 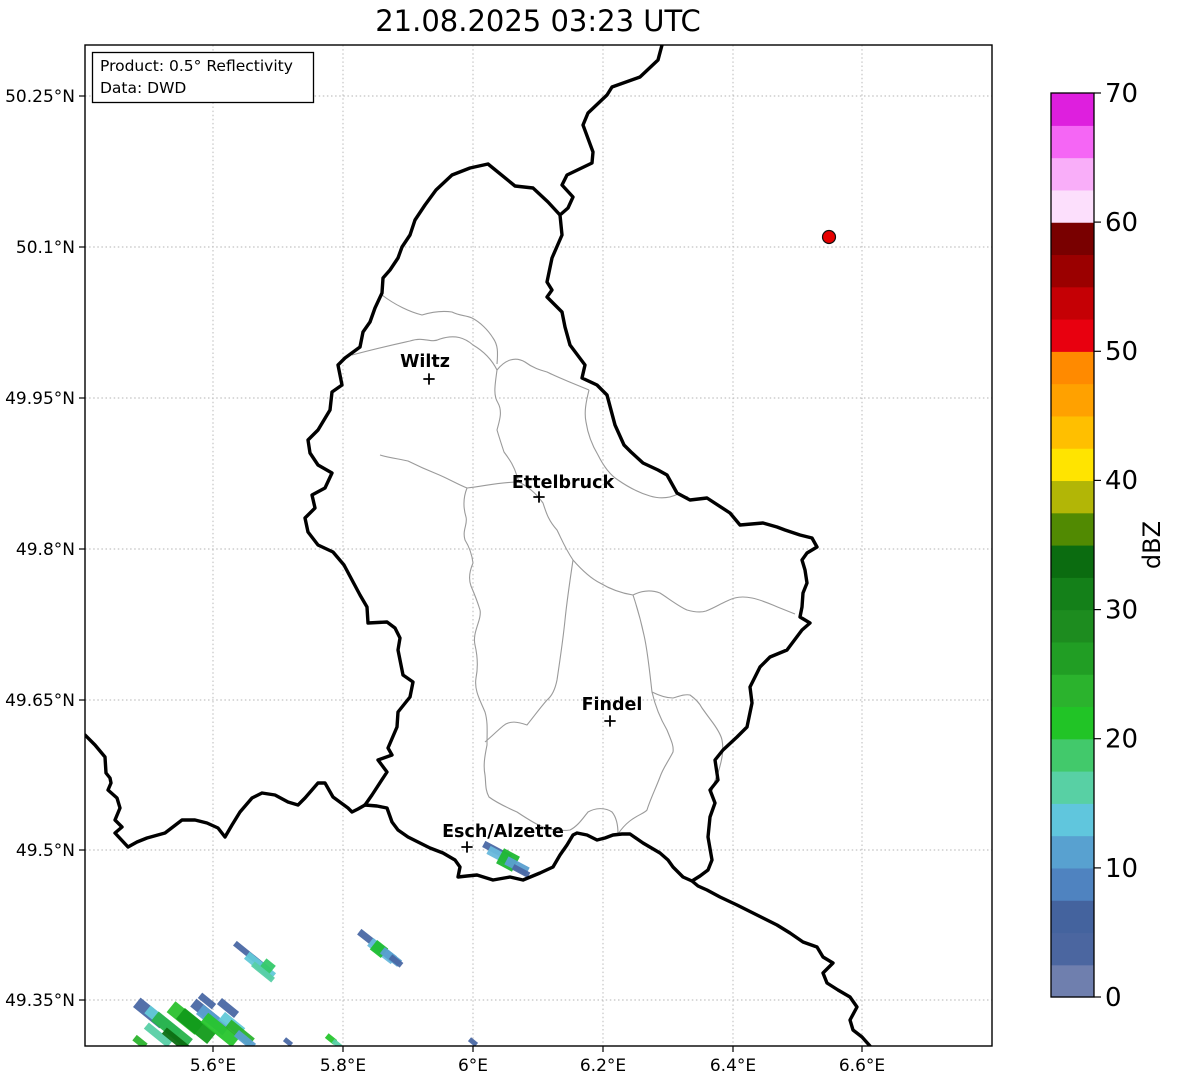 I want to click on radar-site-dot, so click(x=829, y=237).